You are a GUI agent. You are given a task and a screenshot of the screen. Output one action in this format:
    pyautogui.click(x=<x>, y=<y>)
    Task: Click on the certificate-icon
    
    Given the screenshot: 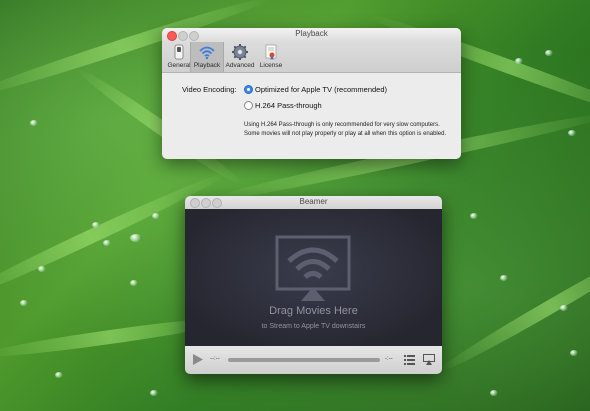 What is the action you would take?
    pyautogui.click(x=271, y=52)
    